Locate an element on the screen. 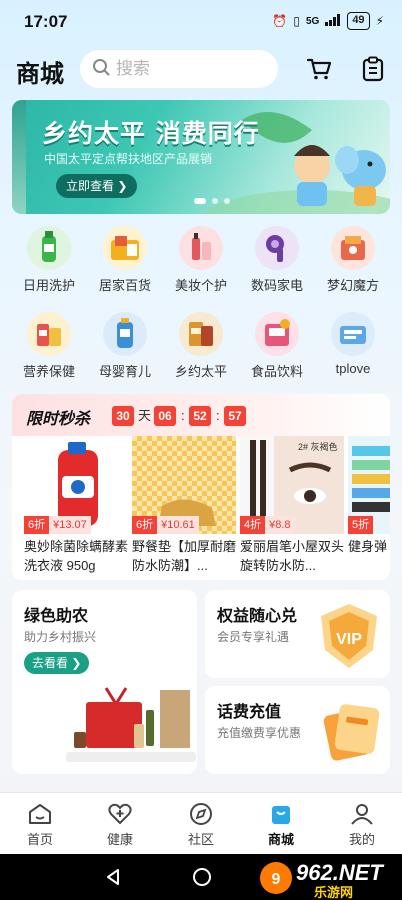 Image resolution: width=402 pixels, height=900 pixels. local-produce-icon is located at coordinates (201, 334).